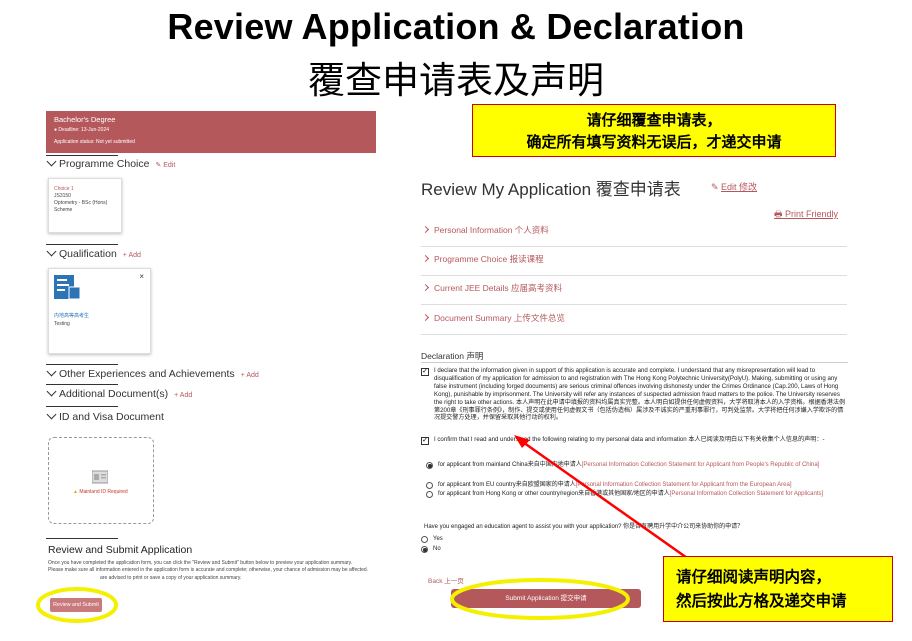 Image resolution: width=912 pixels, height=641 pixels. What do you see at coordinates (64, 189) in the screenshot?
I see `choice-index: Choice 1` at bounding box center [64, 189].